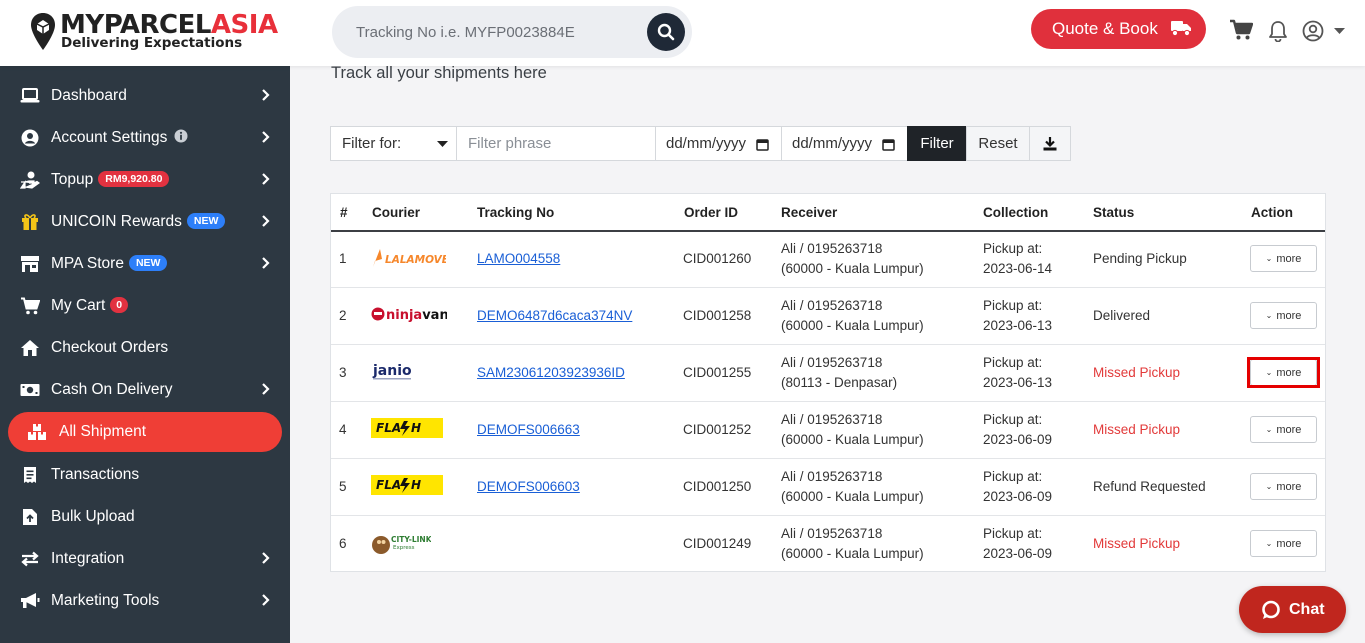 This screenshot has width=1365, height=643. I want to click on megaphone-icon, so click(30, 601).